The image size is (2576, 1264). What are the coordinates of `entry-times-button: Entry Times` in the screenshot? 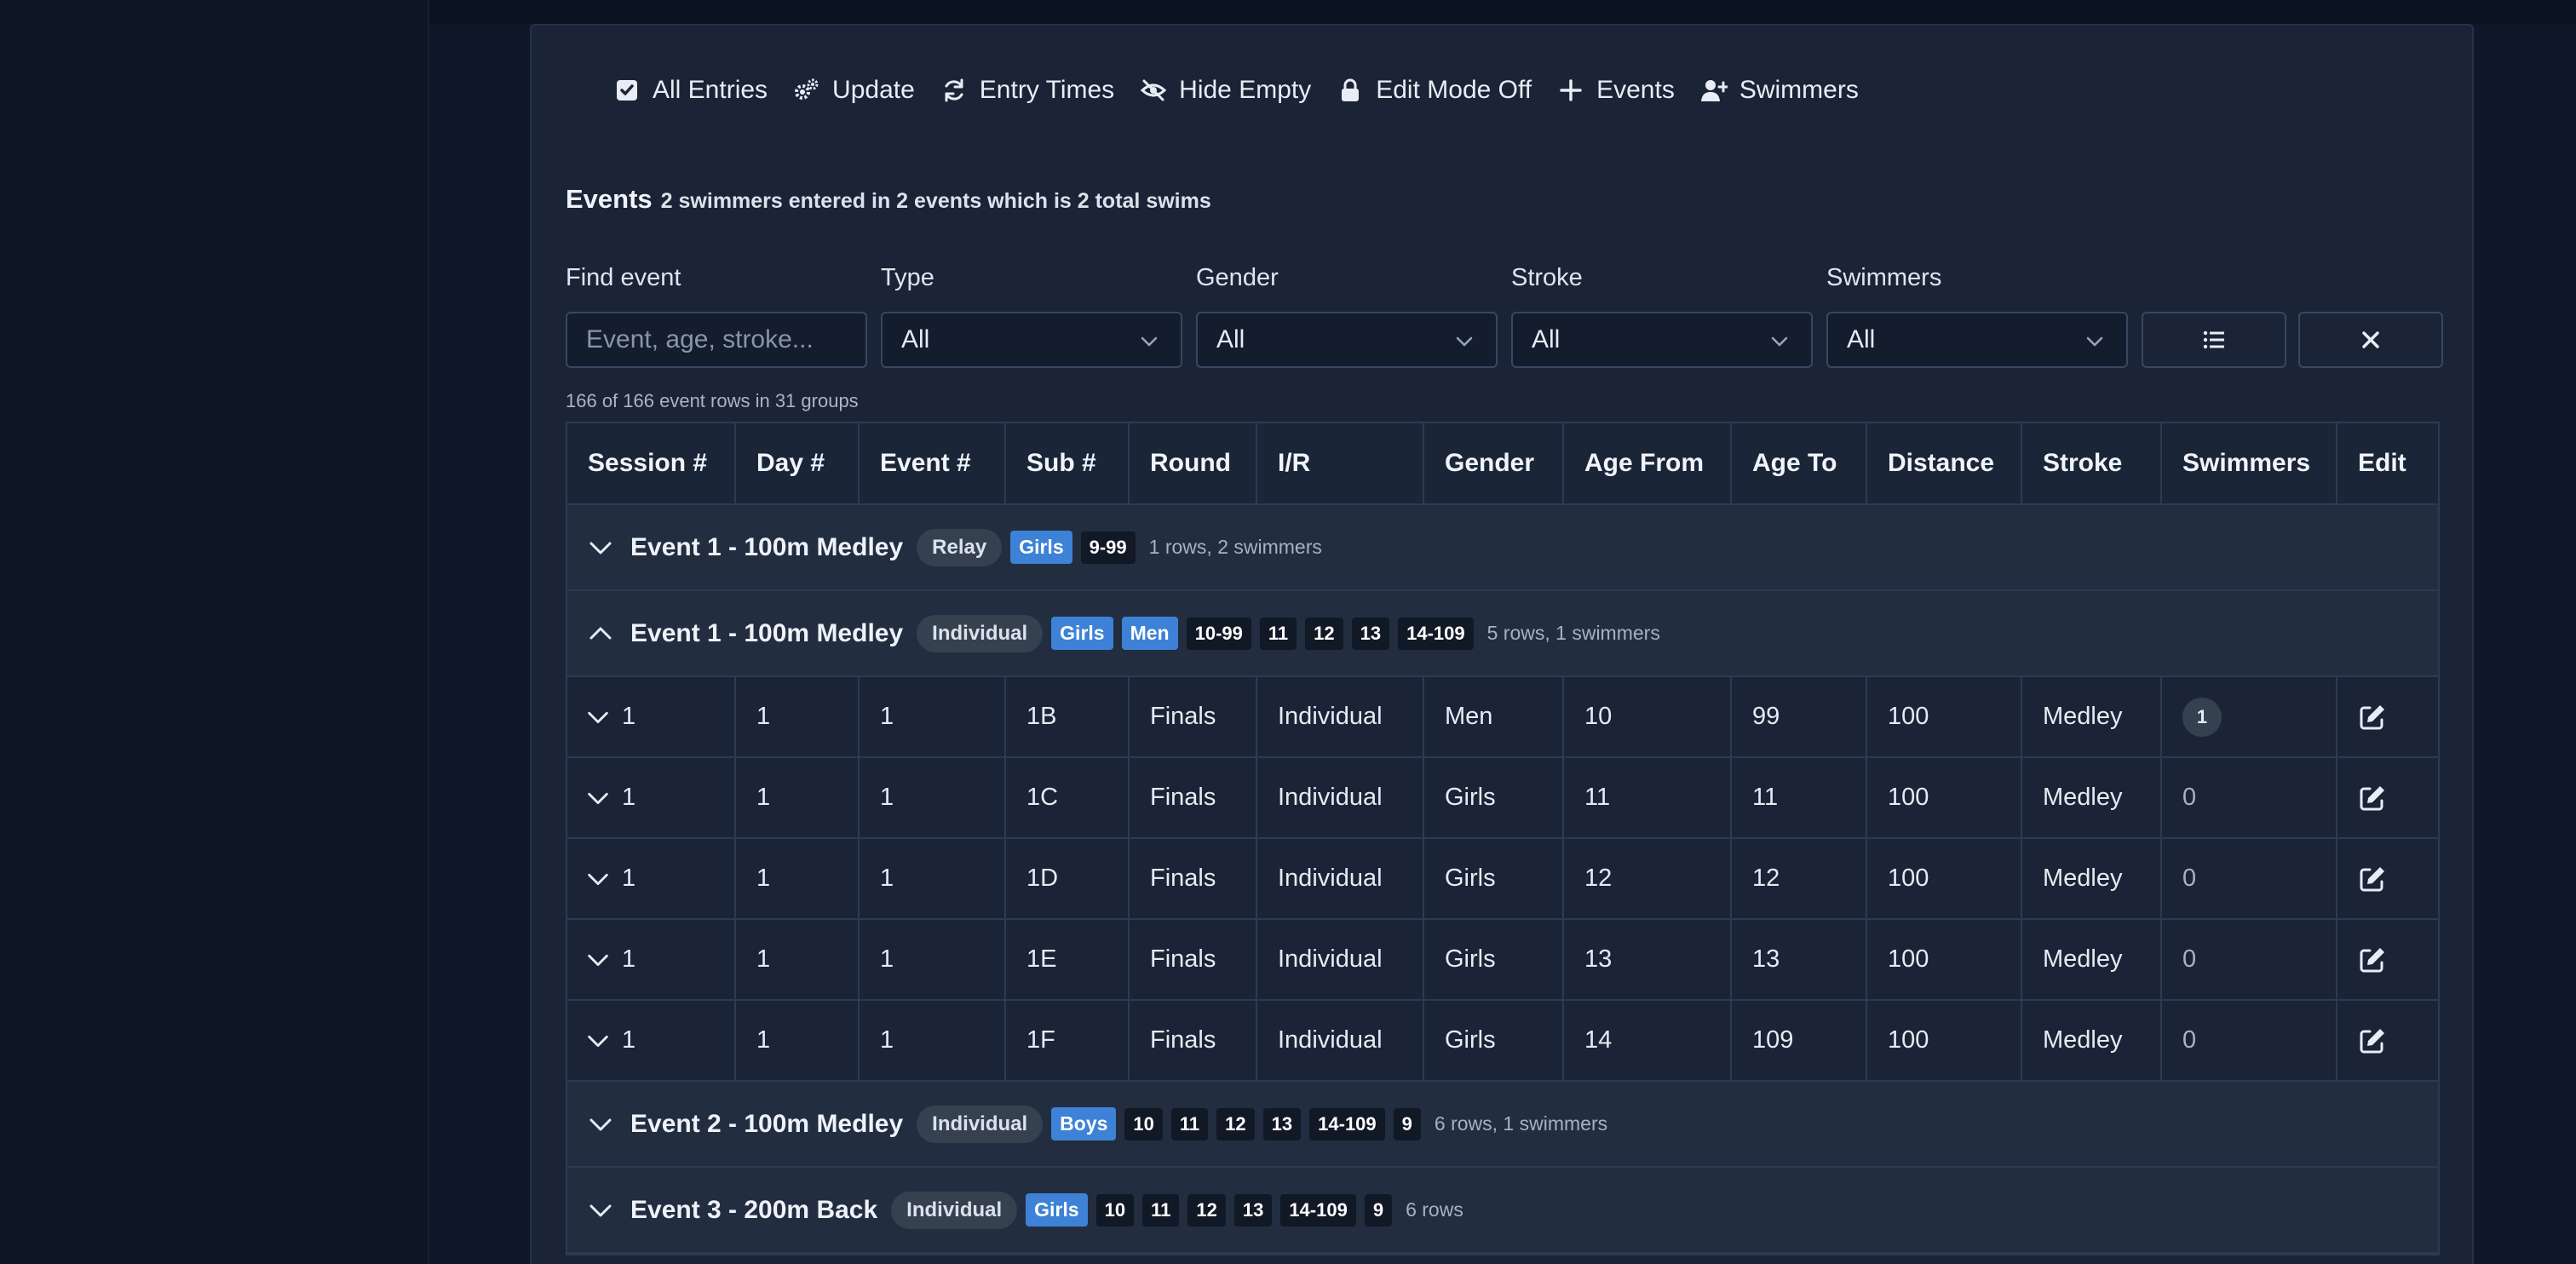 It's located at (1027, 90).